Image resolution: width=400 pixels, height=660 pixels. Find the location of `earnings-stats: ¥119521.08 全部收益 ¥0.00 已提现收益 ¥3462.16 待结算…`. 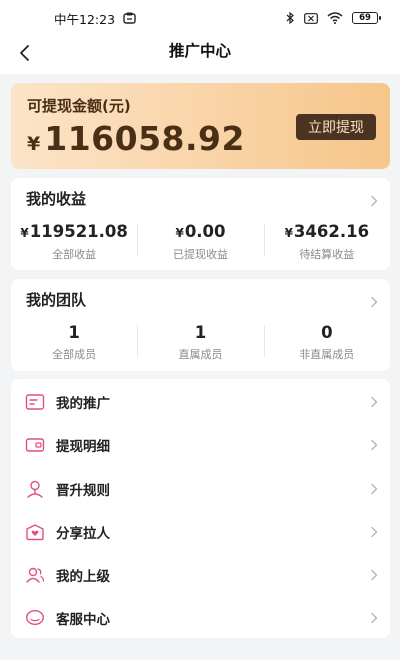

earnings-stats: ¥119521.08 全部收益 ¥0.00 已提现收益 ¥3462.16 待结算… is located at coordinates (200, 242).